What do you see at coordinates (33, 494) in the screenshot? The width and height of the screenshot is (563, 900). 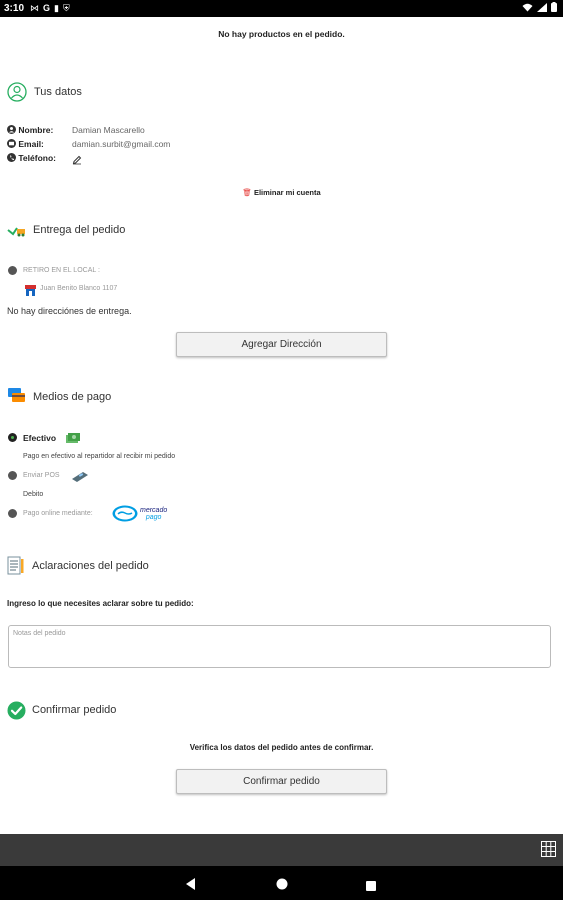 I see `debit-label: Debito` at bounding box center [33, 494].